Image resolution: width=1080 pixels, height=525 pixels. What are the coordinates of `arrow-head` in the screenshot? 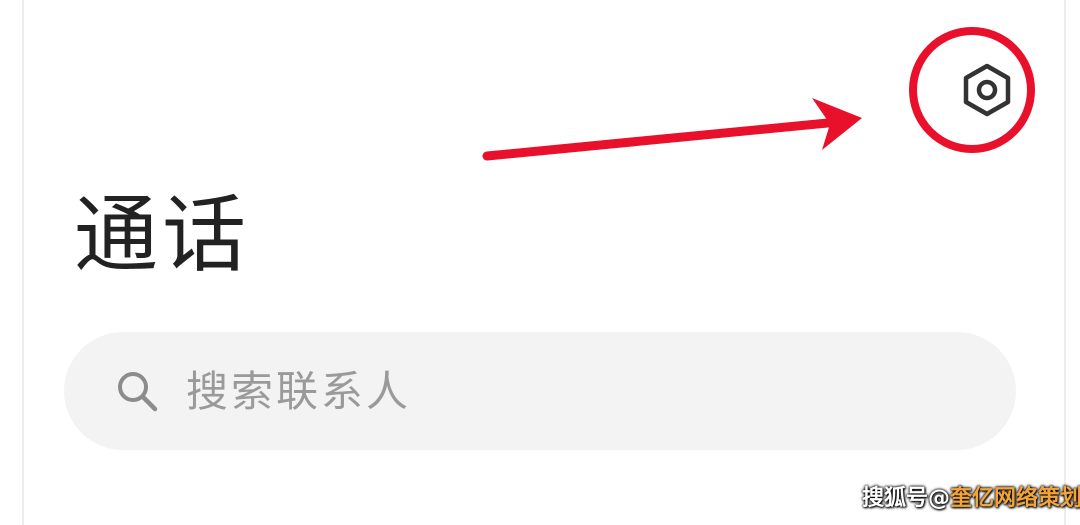 It's located at (837, 124).